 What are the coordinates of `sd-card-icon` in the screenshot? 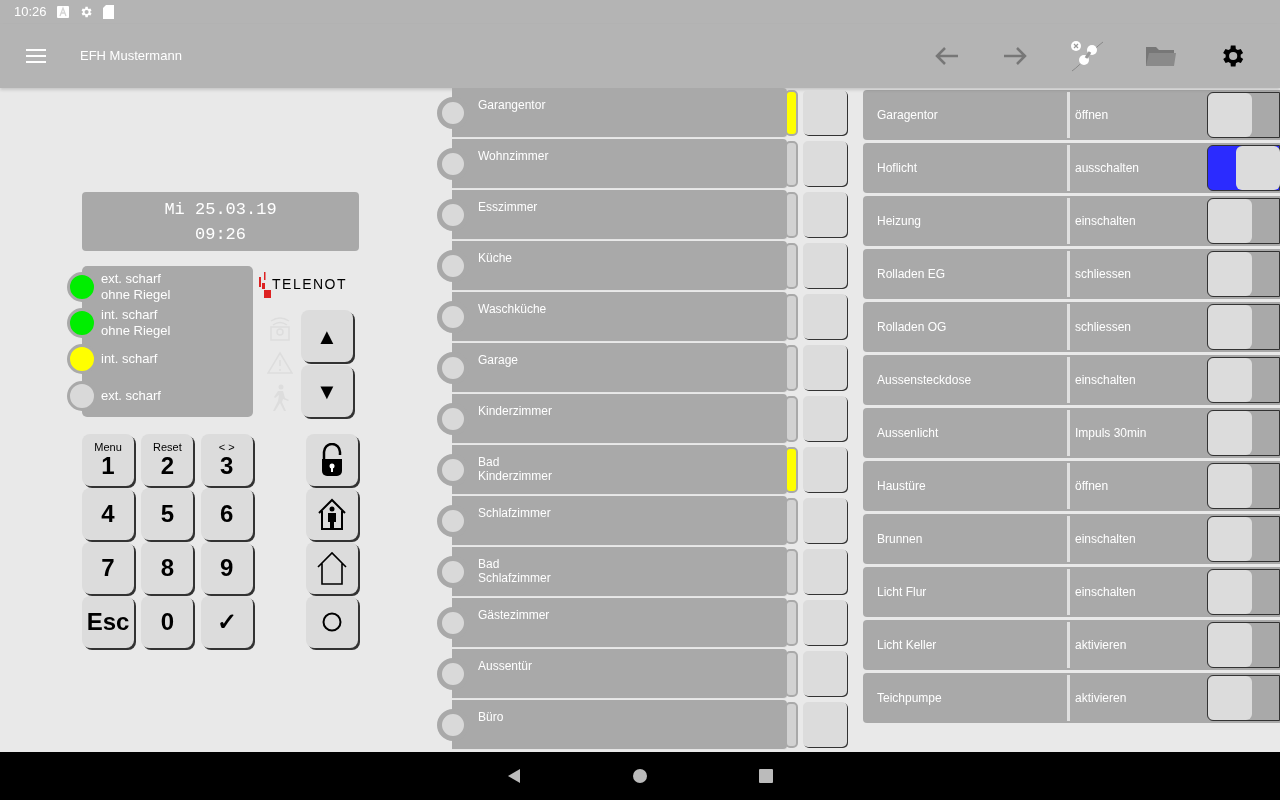 It's located at (108, 12).